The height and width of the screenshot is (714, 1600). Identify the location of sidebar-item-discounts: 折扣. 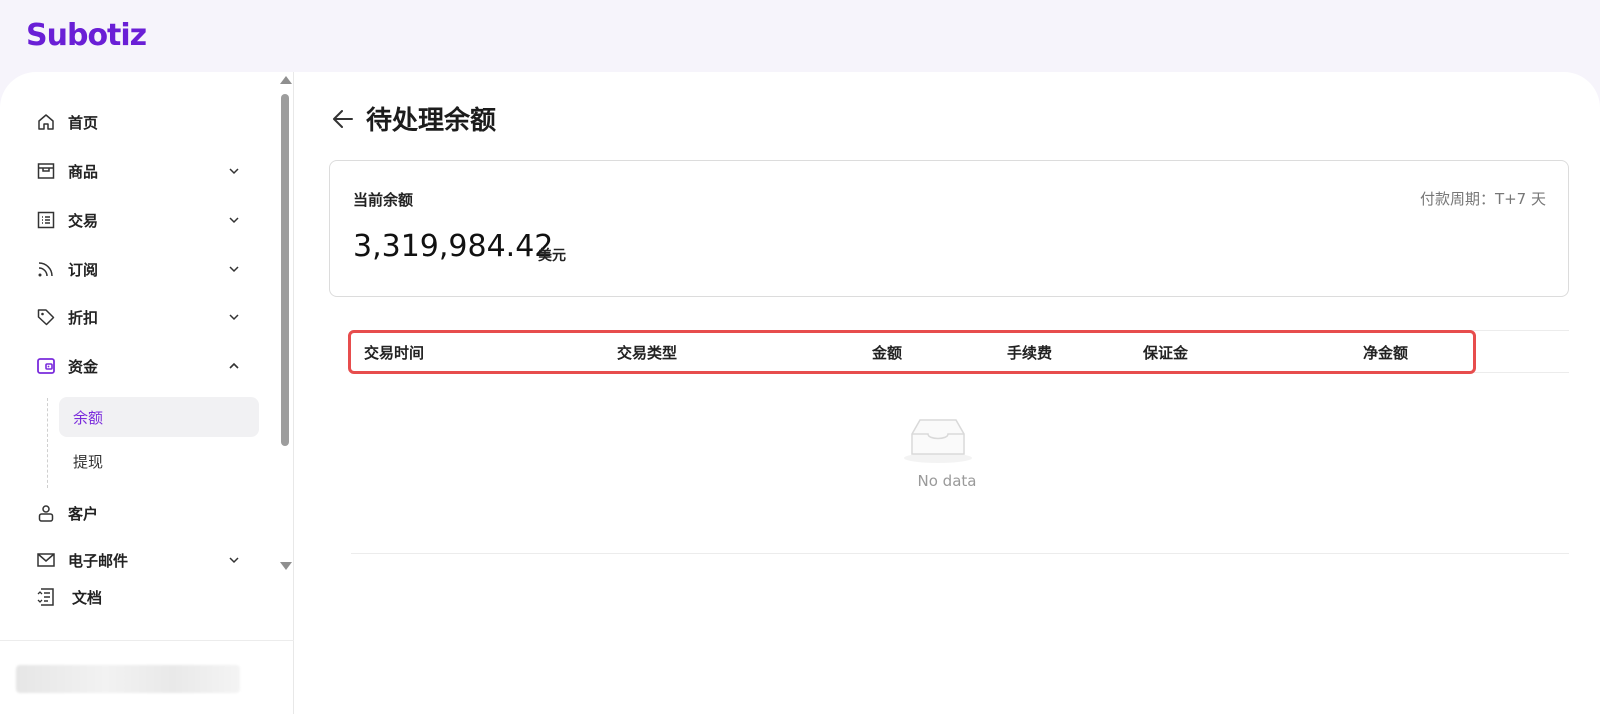
(140, 317).